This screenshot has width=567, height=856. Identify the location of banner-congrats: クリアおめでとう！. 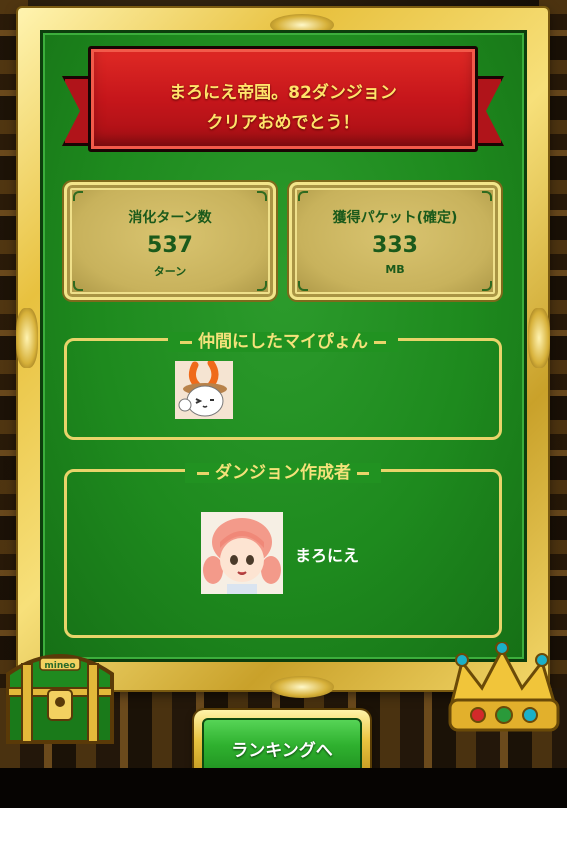
(283, 123).